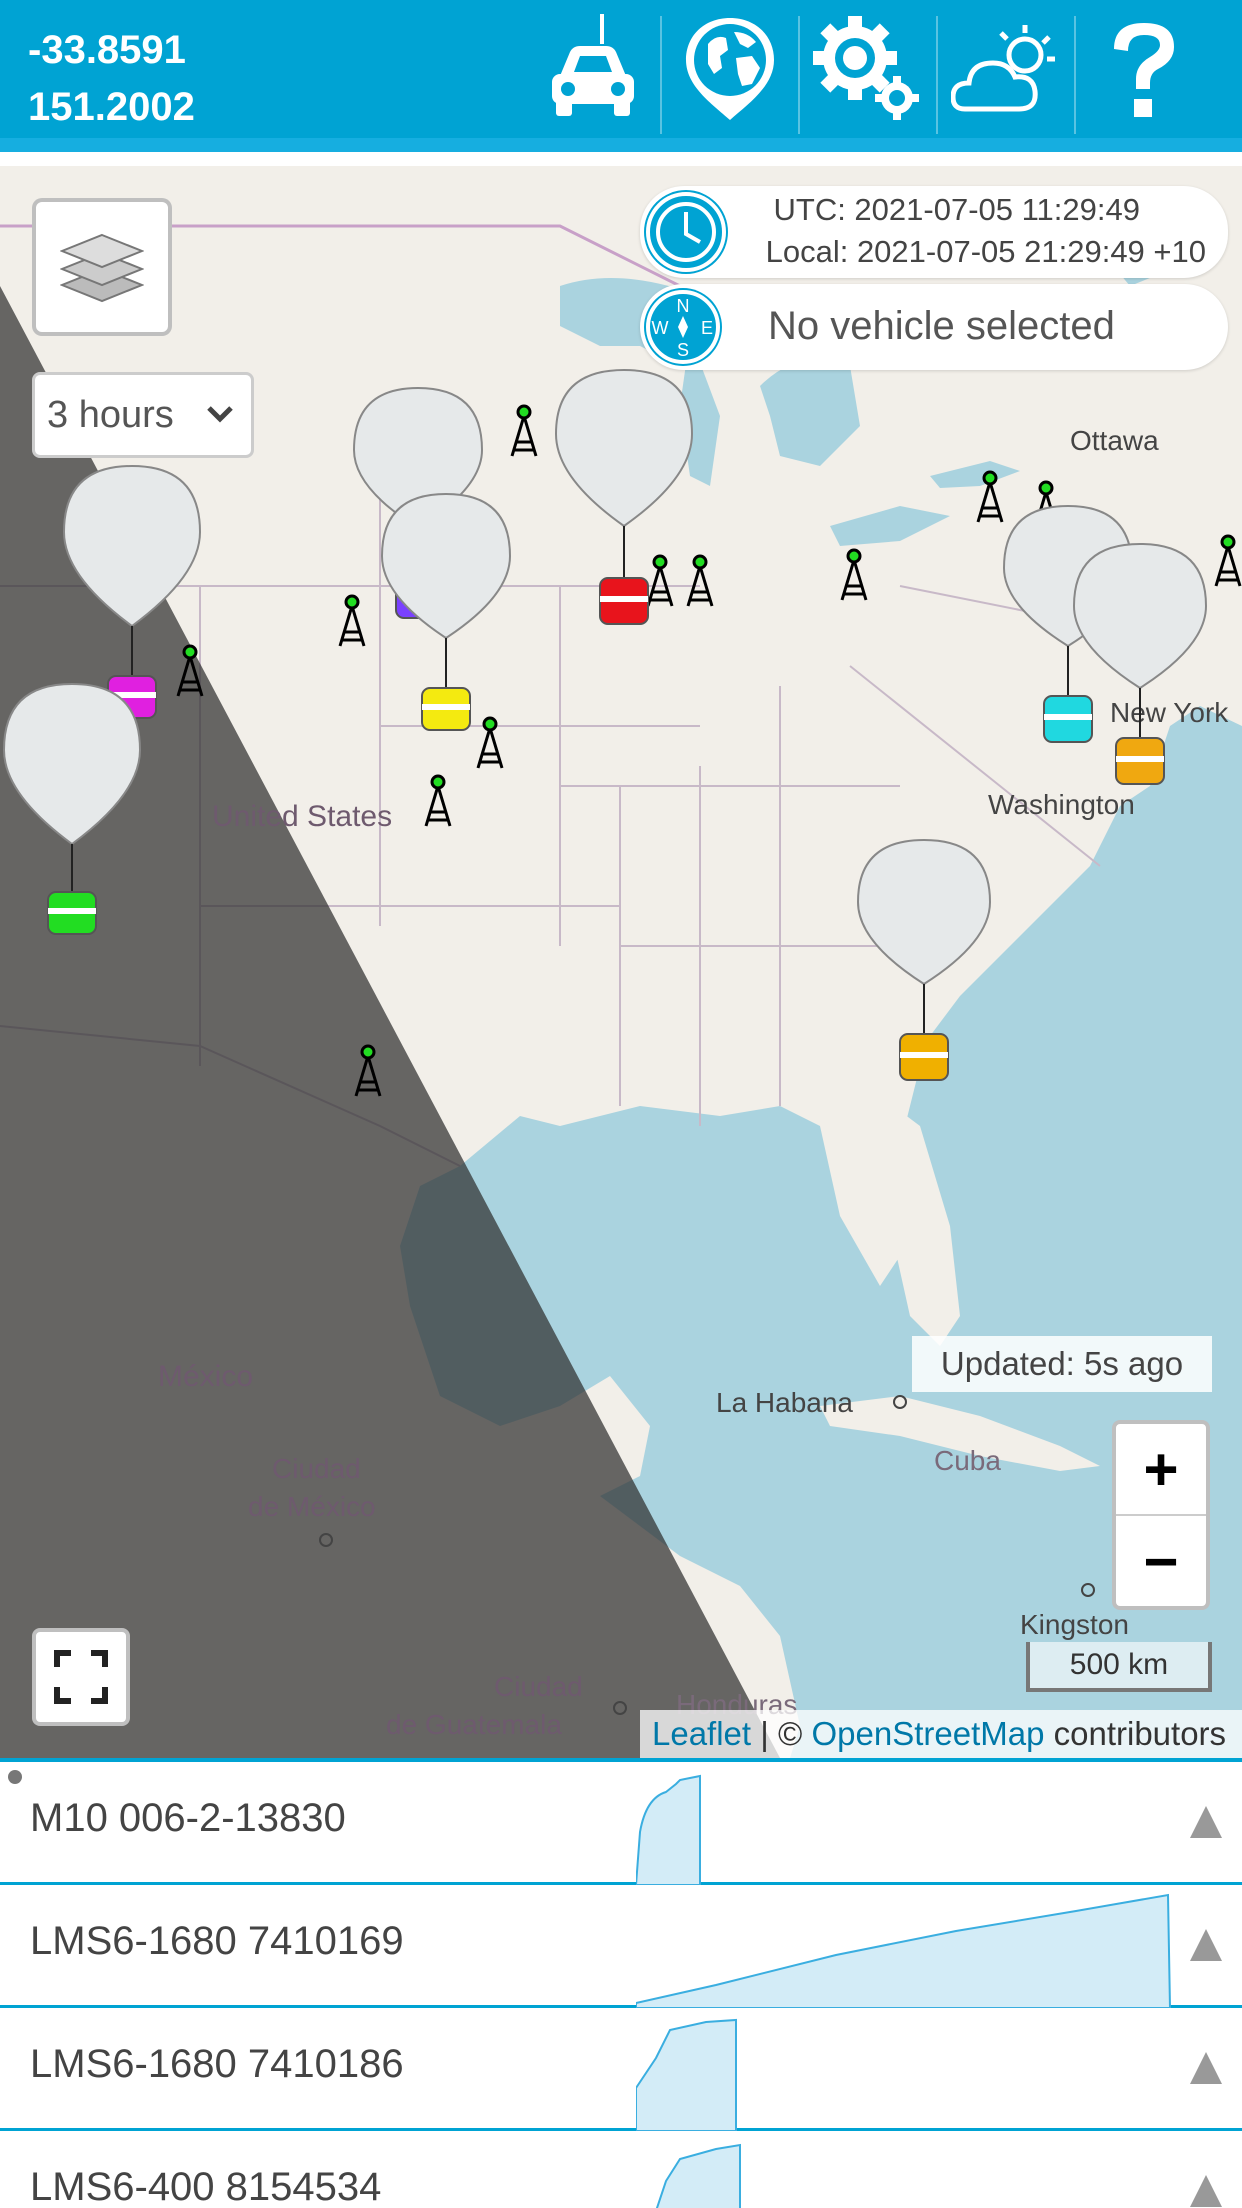 The image size is (1242, 2208). I want to click on vehicle-name: LMS6-1680 7410186, so click(217, 2064).